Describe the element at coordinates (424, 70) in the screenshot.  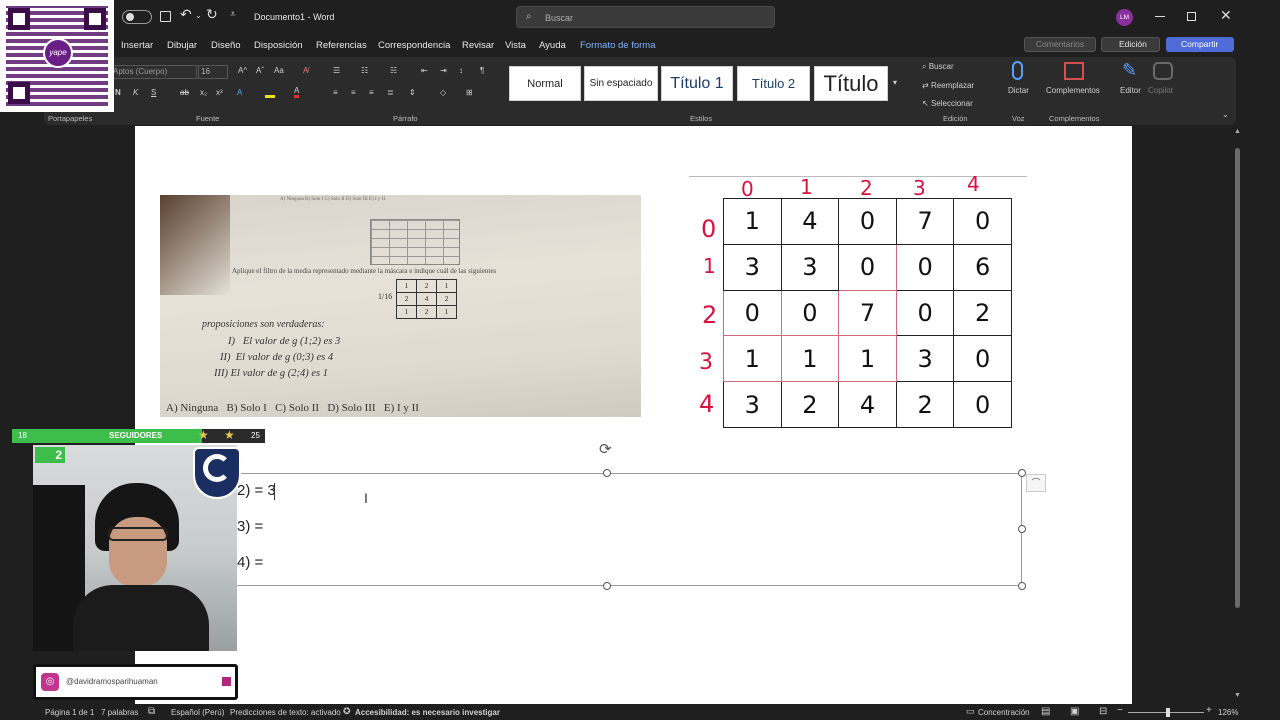
I see `decrease-indent-icon: ⇤` at that location.